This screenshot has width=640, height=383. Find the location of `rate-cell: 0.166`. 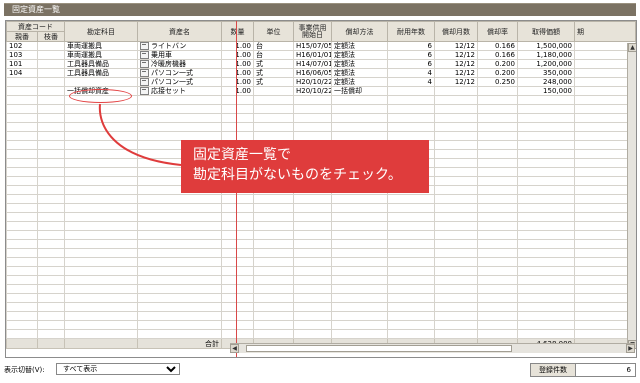

rate-cell: 0.166 is located at coordinates (497, 46).